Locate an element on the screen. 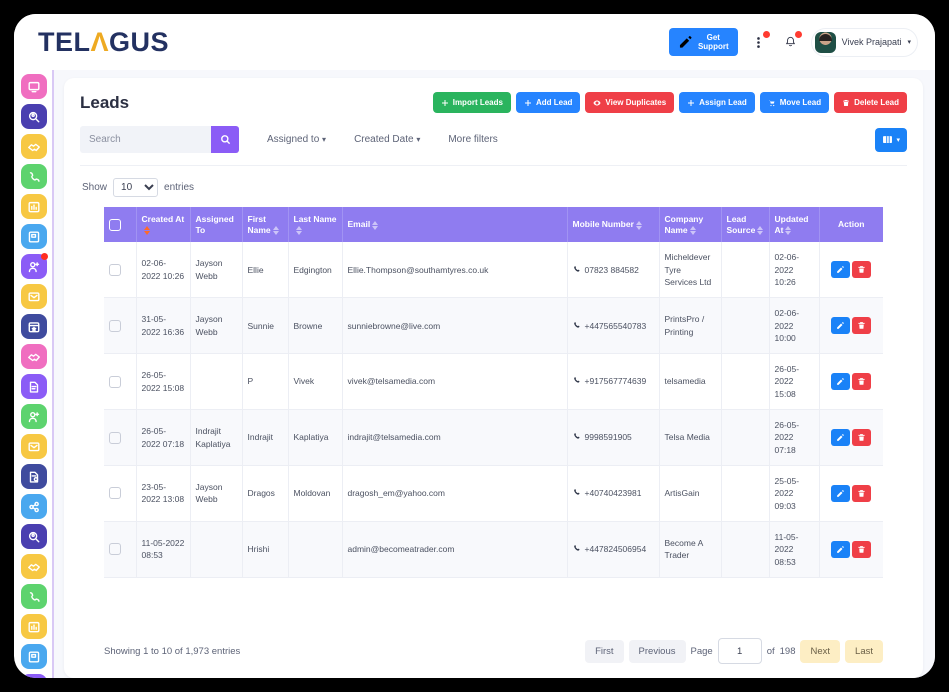 The image size is (949, 692). app-logo: TEL Λ GUS is located at coordinates (103, 42).